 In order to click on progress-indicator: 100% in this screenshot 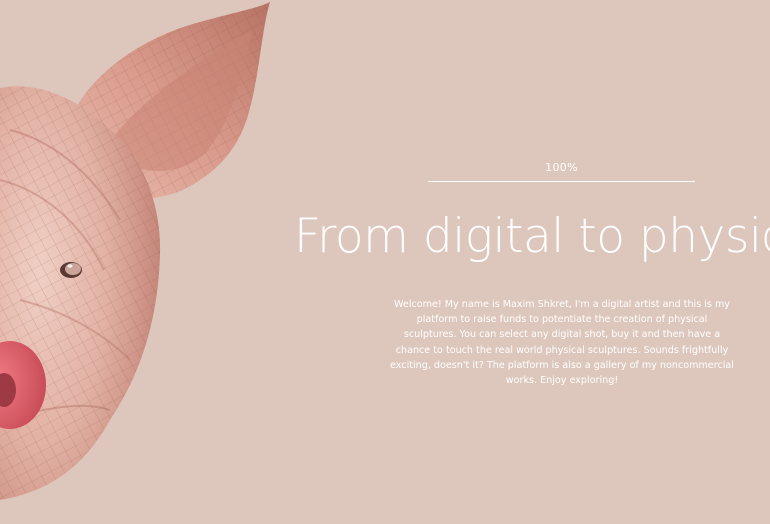, I will do `click(561, 171)`.